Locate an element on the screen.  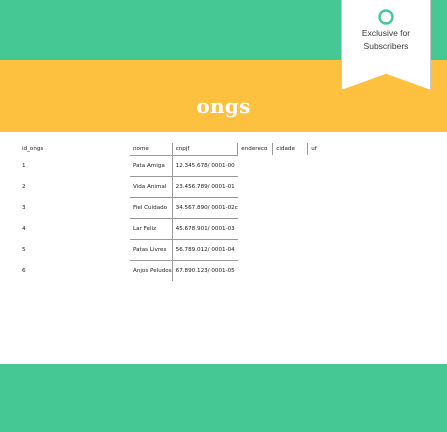
table-row: 6 Anjos Peludos 67.890.123/ 0001-05 is located at coordinates (181, 270).